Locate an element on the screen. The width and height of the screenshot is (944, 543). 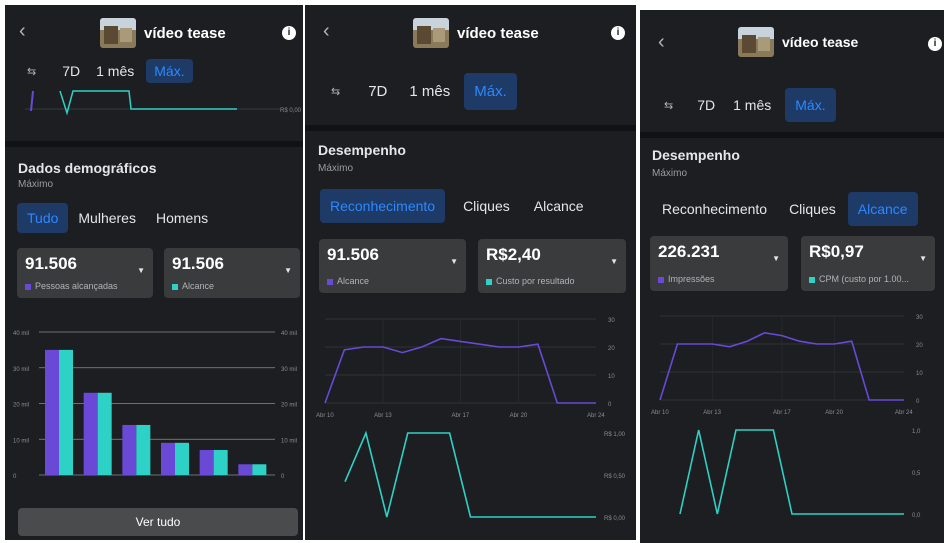
y-tick-label: R$ 0,00 is located at coordinates (615, 519).